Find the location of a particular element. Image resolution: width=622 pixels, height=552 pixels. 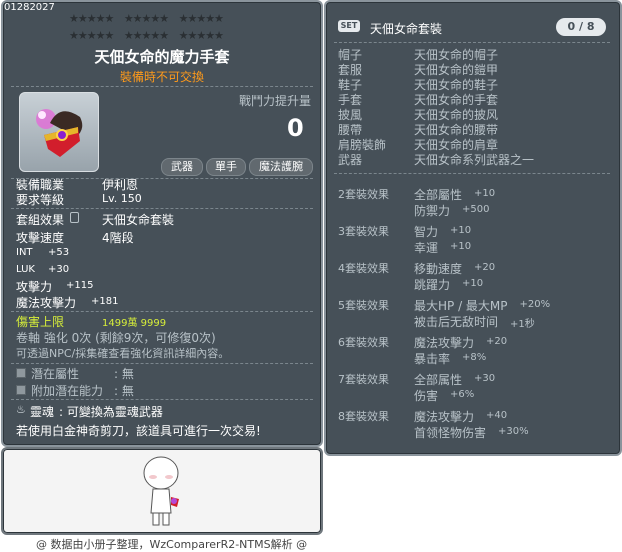

damage-cap-label: 傷害上限 is located at coordinates (40, 322).